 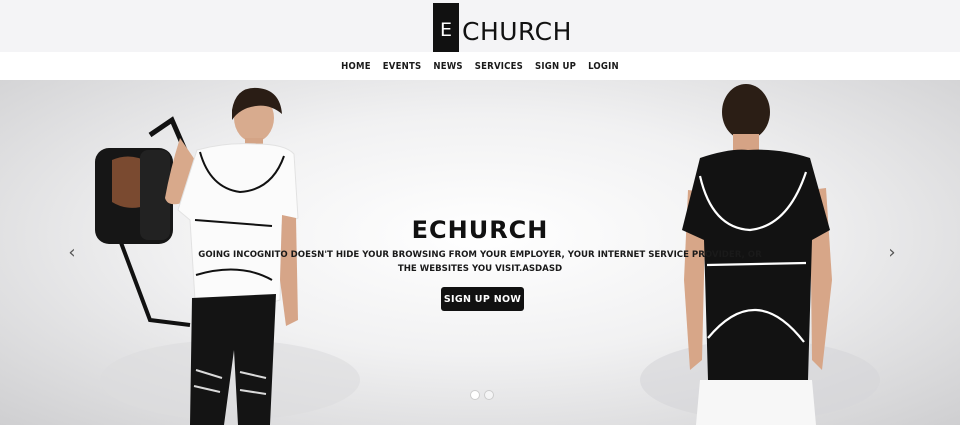 I want to click on carousel-prev-icon: ‹, so click(x=72, y=252).